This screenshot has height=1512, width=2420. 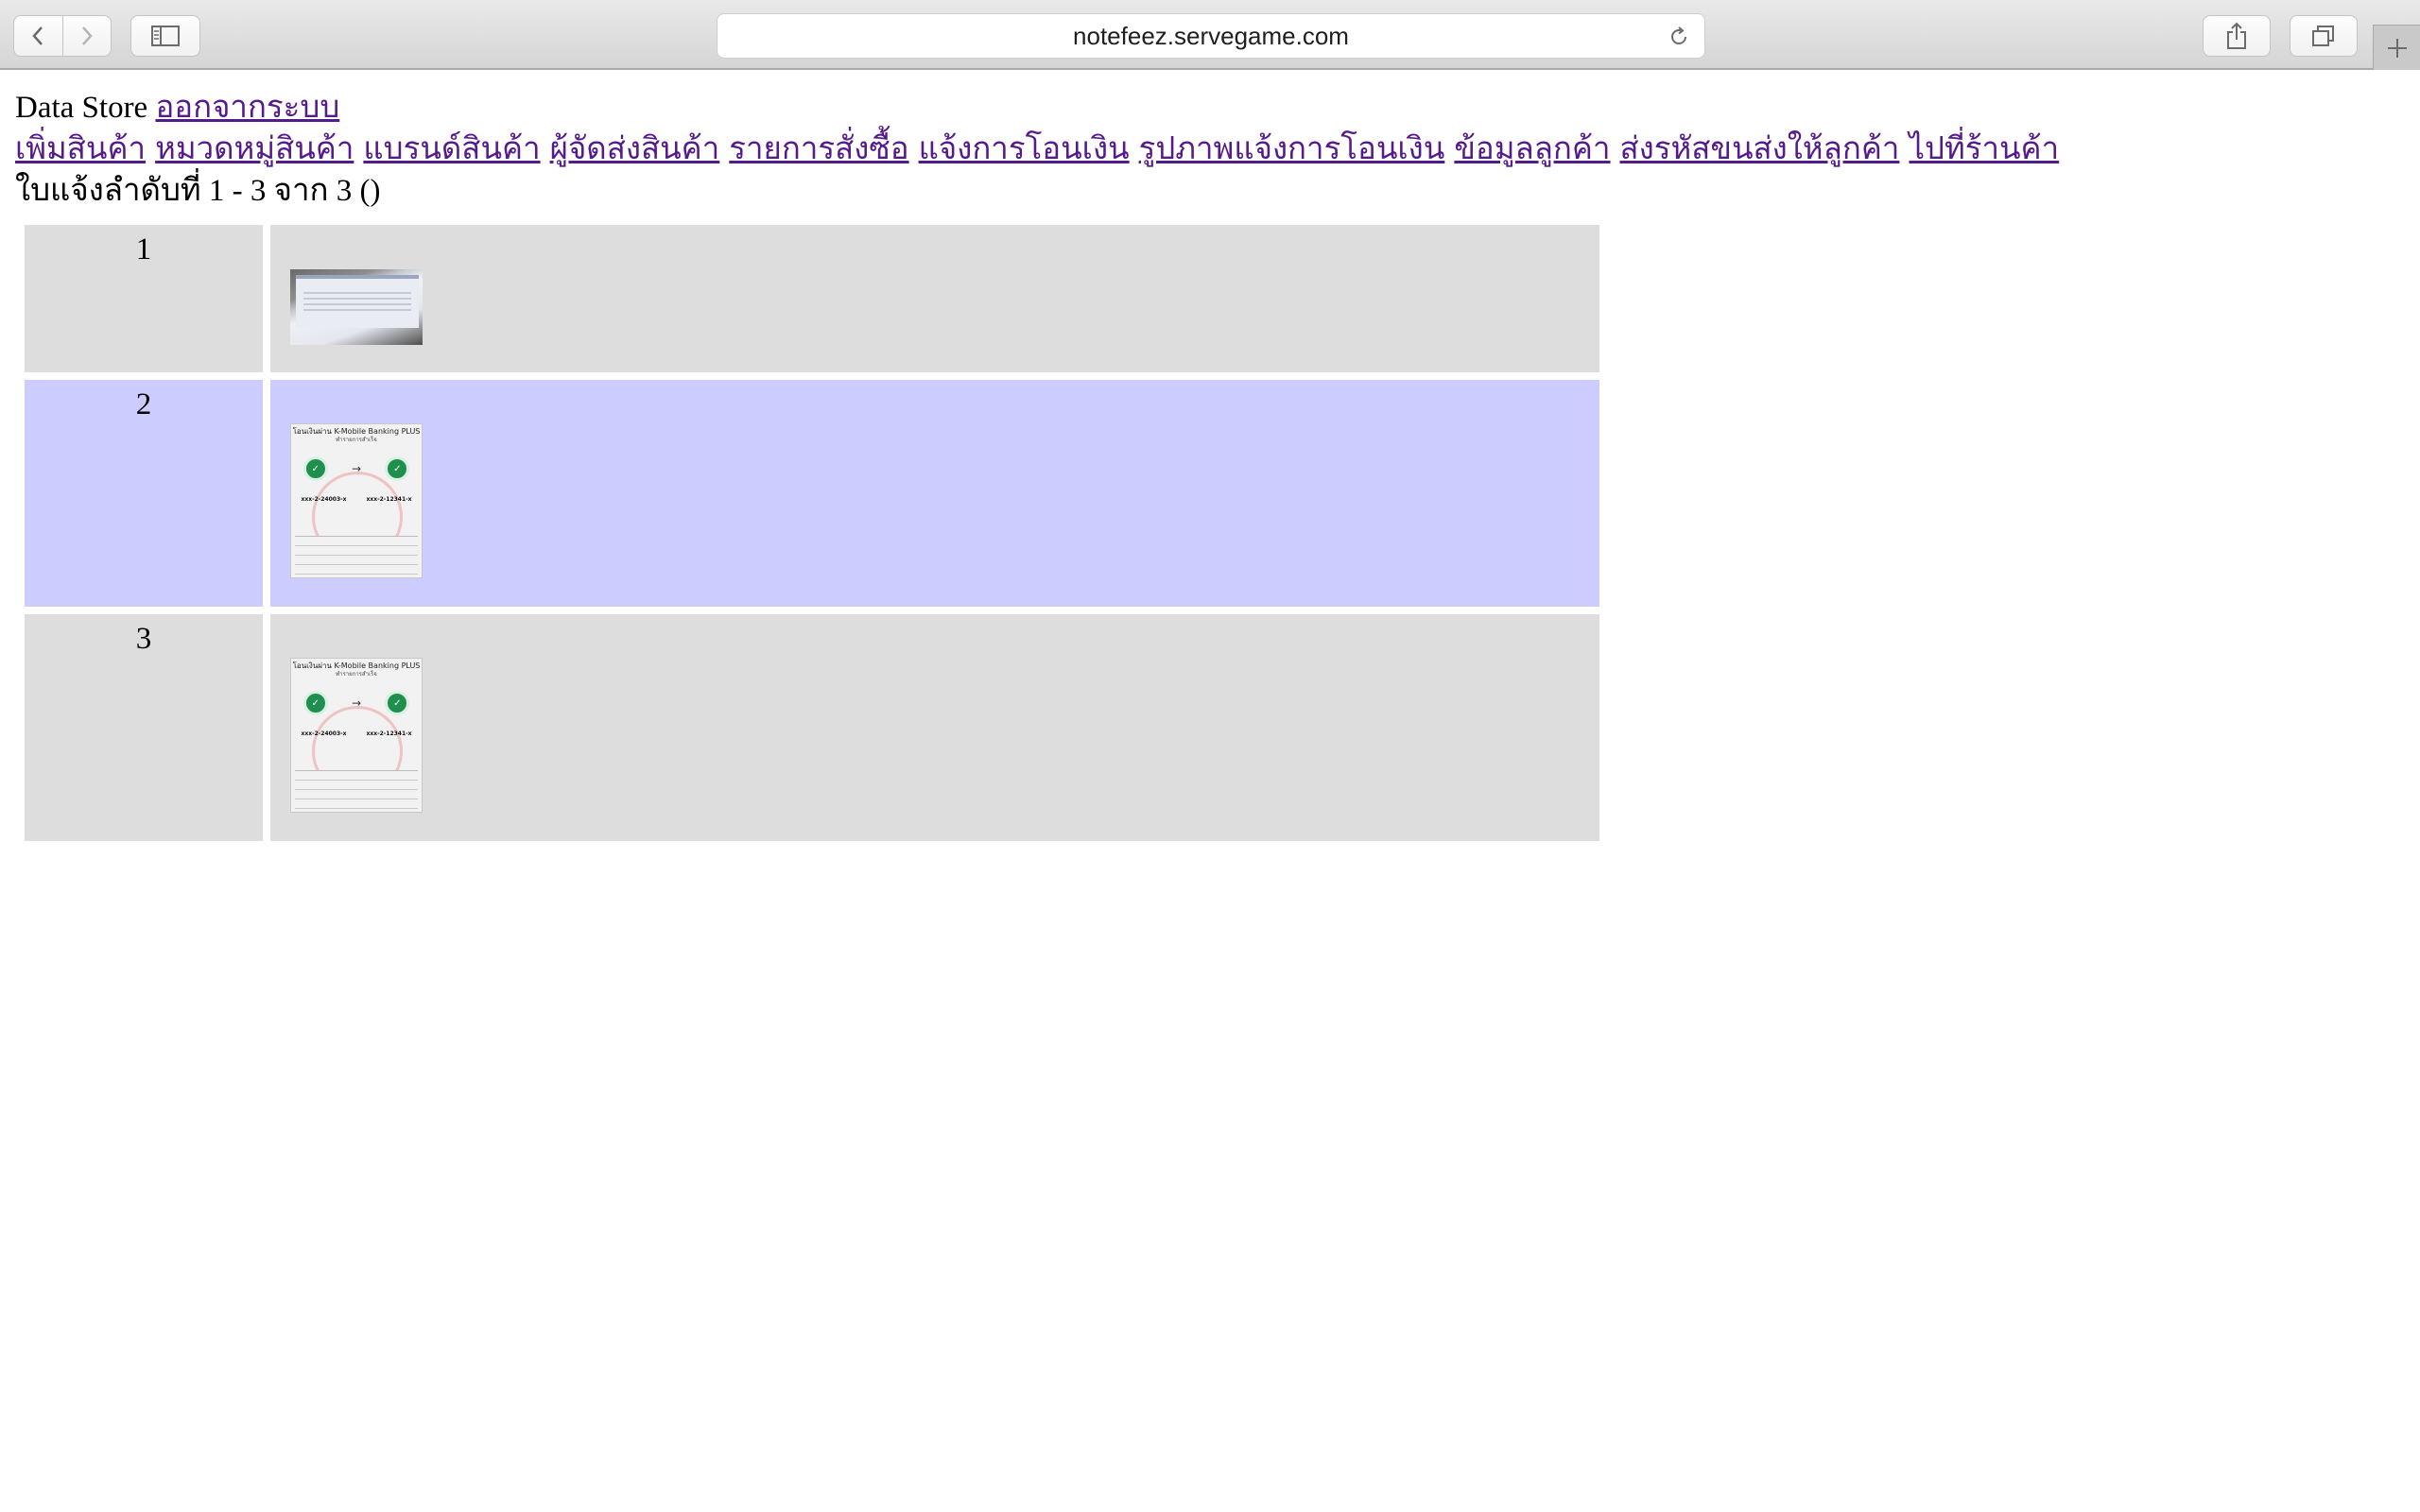 I want to click on nav-link-send-tracking: ส่งรหัสขนส่งให้ลูกค้า, so click(x=1760, y=149).